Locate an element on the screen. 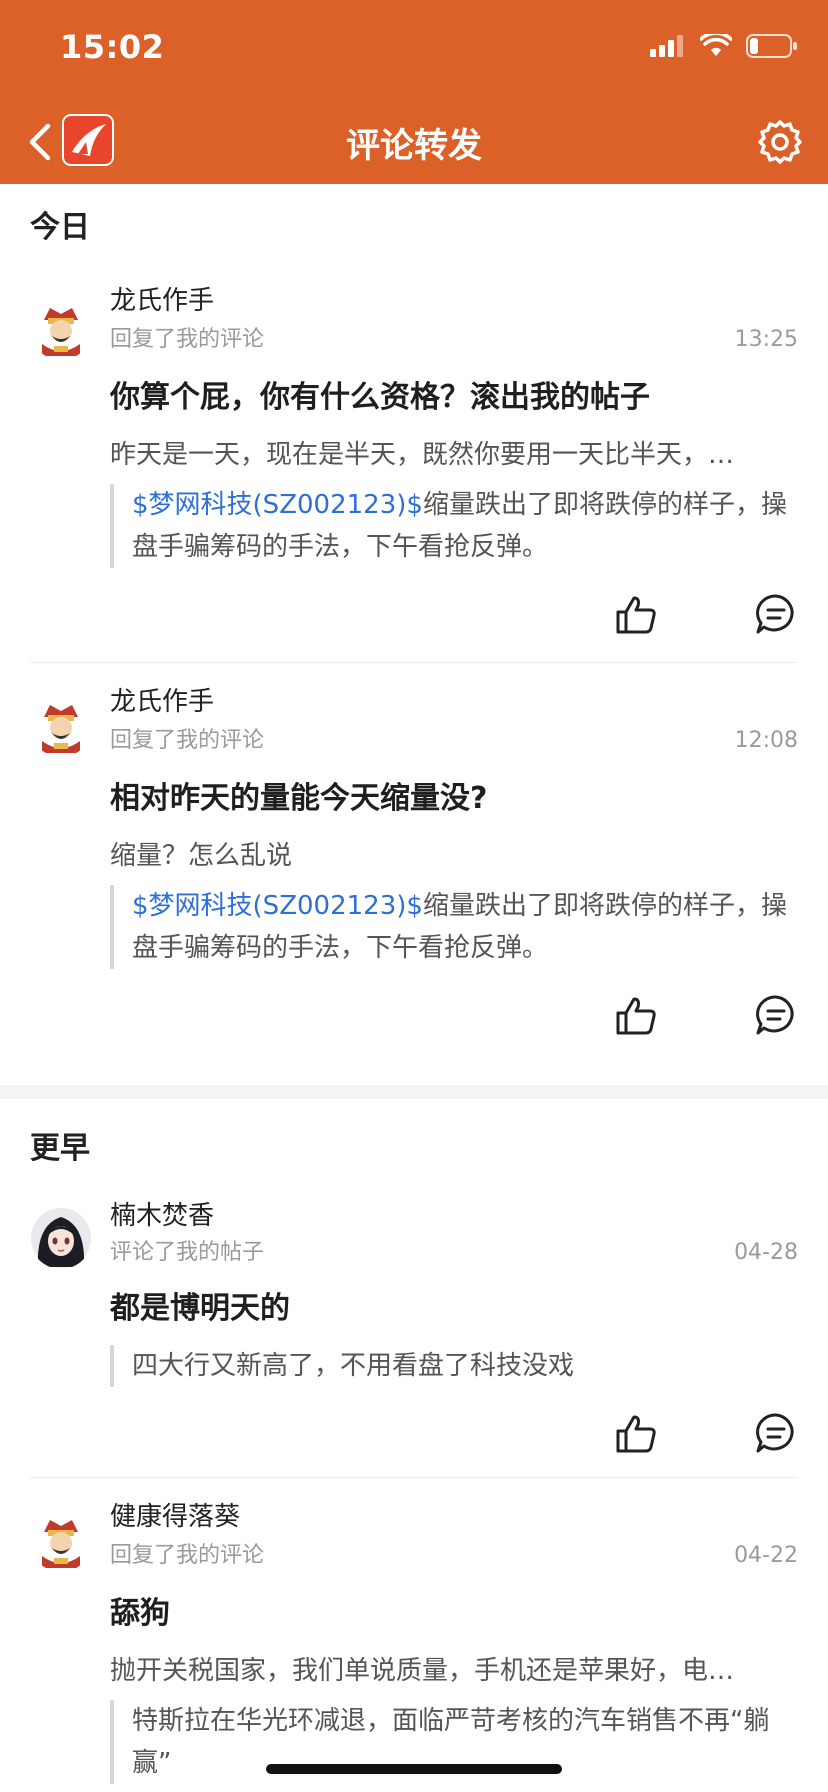 This screenshot has width=828, height=1792. item-action: 评论了我的帖子 is located at coordinates (187, 1252).